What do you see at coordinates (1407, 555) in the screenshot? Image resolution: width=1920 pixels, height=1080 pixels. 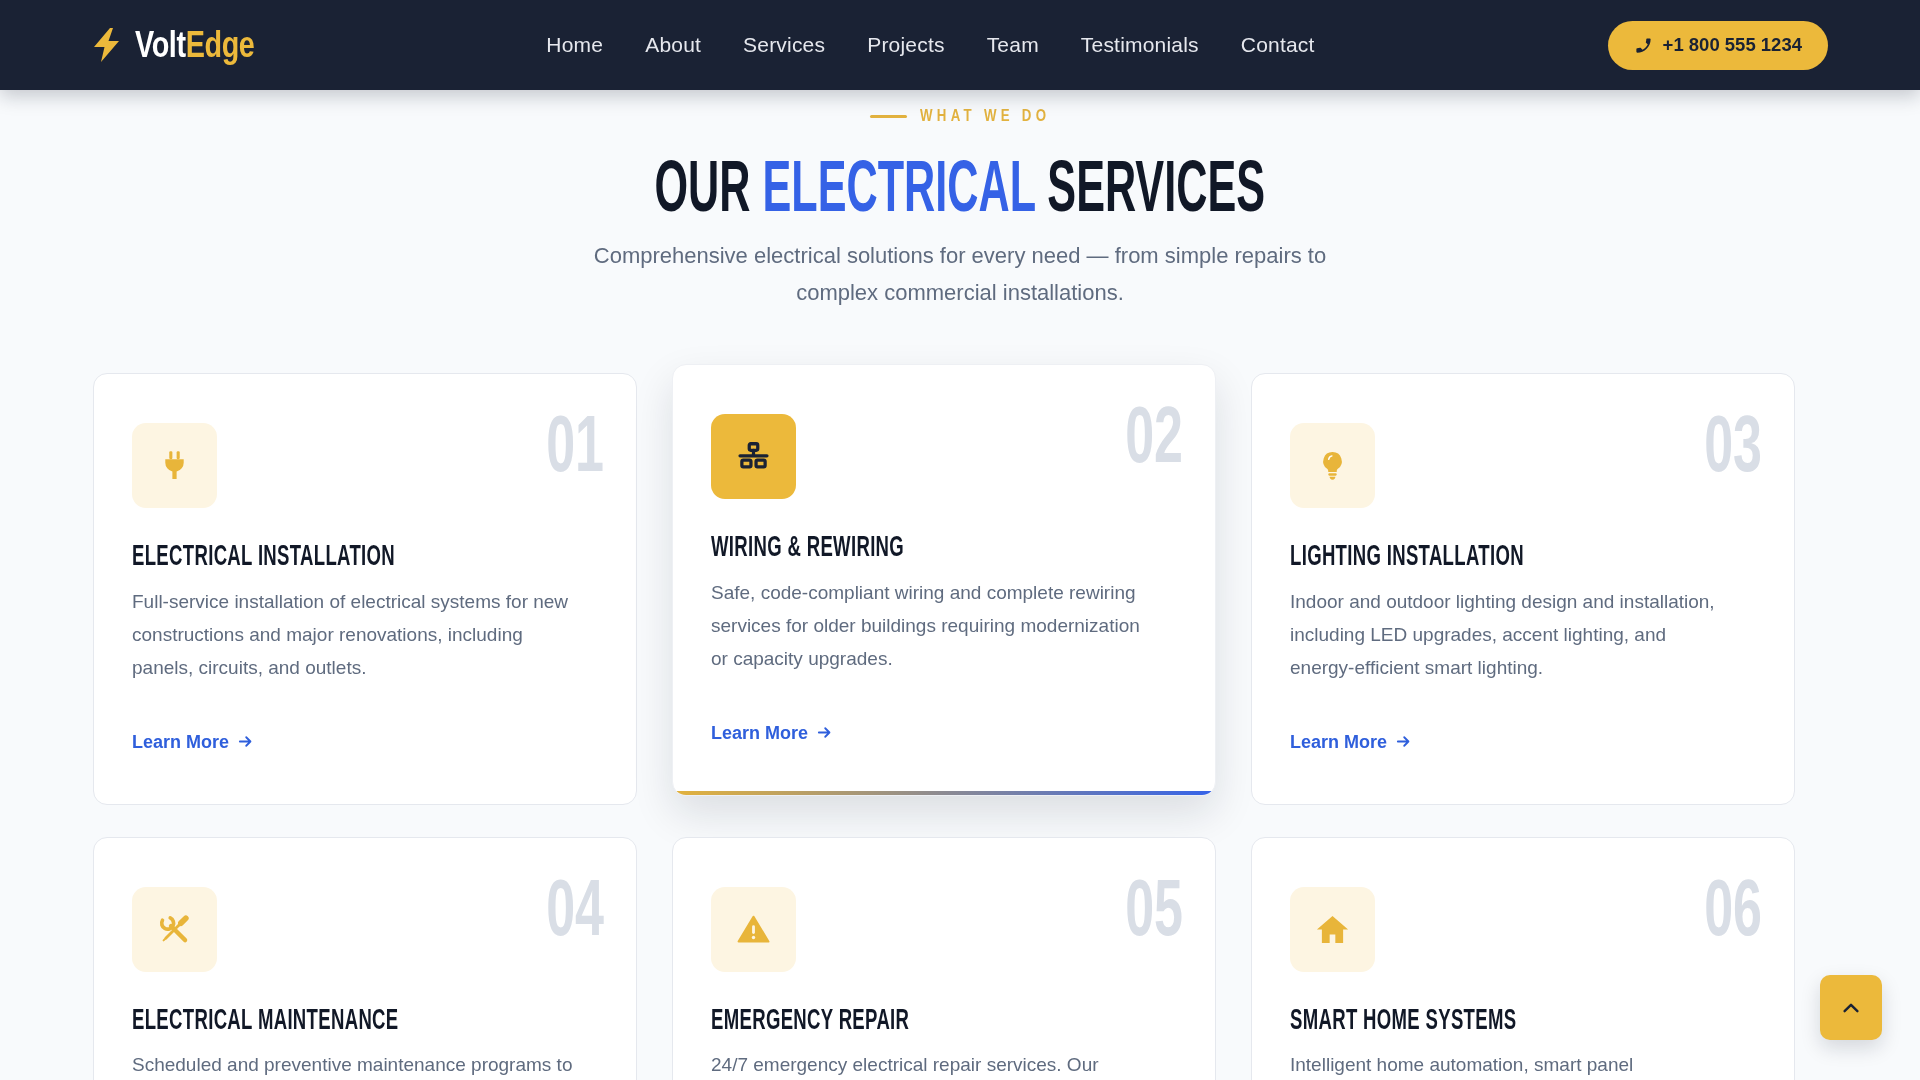 I see `service-title: LIGHTING INSTALLATION` at bounding box center [1407, 555].